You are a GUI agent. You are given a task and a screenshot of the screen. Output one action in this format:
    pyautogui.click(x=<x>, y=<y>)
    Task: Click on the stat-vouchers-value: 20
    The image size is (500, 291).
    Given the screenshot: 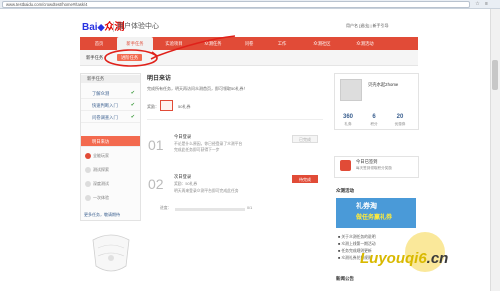 What is the action you would take?
    pyautogui.click(x=400, y=117)
    